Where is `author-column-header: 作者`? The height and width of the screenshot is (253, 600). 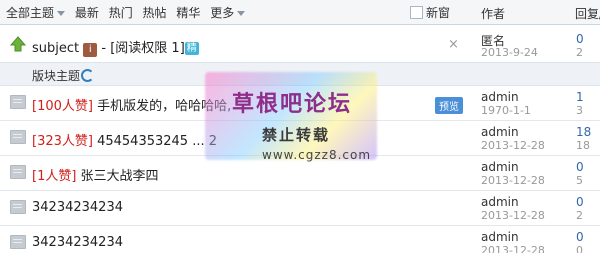
author-column-header: 作者 is located at coordinates (493, 14).